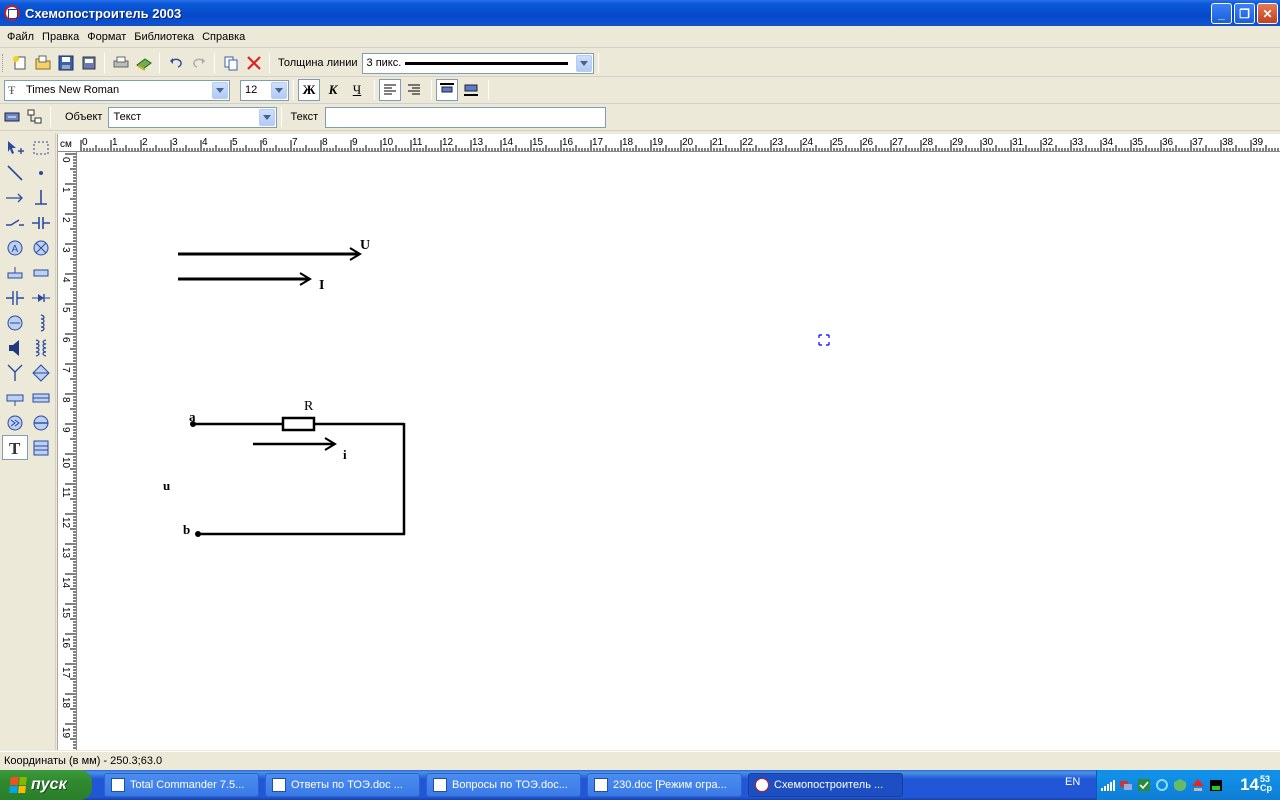 The width and height of the screenshot is (1280, 800). I want to click on toolbar-grip, so click(3, 63).